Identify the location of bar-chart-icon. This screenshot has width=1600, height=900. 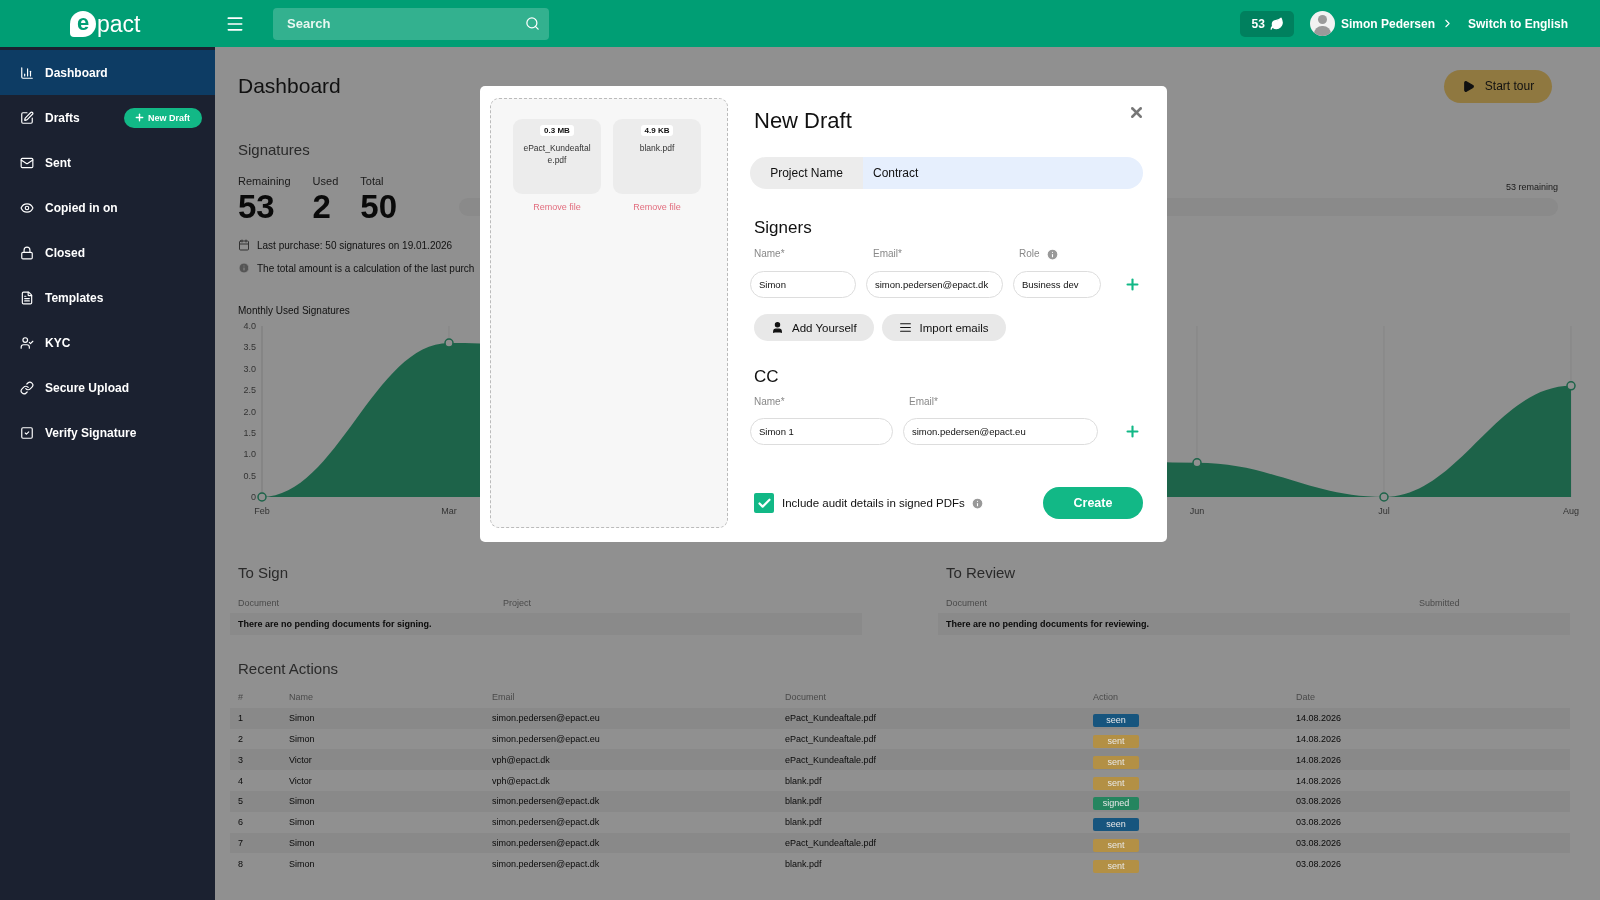
(27, 72).